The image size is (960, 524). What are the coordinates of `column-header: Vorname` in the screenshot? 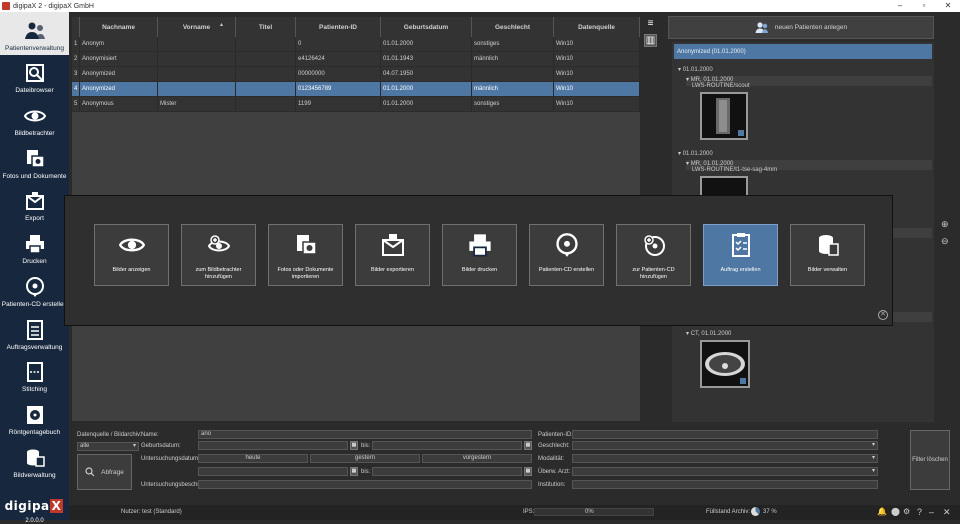 It's located at (197, 27).